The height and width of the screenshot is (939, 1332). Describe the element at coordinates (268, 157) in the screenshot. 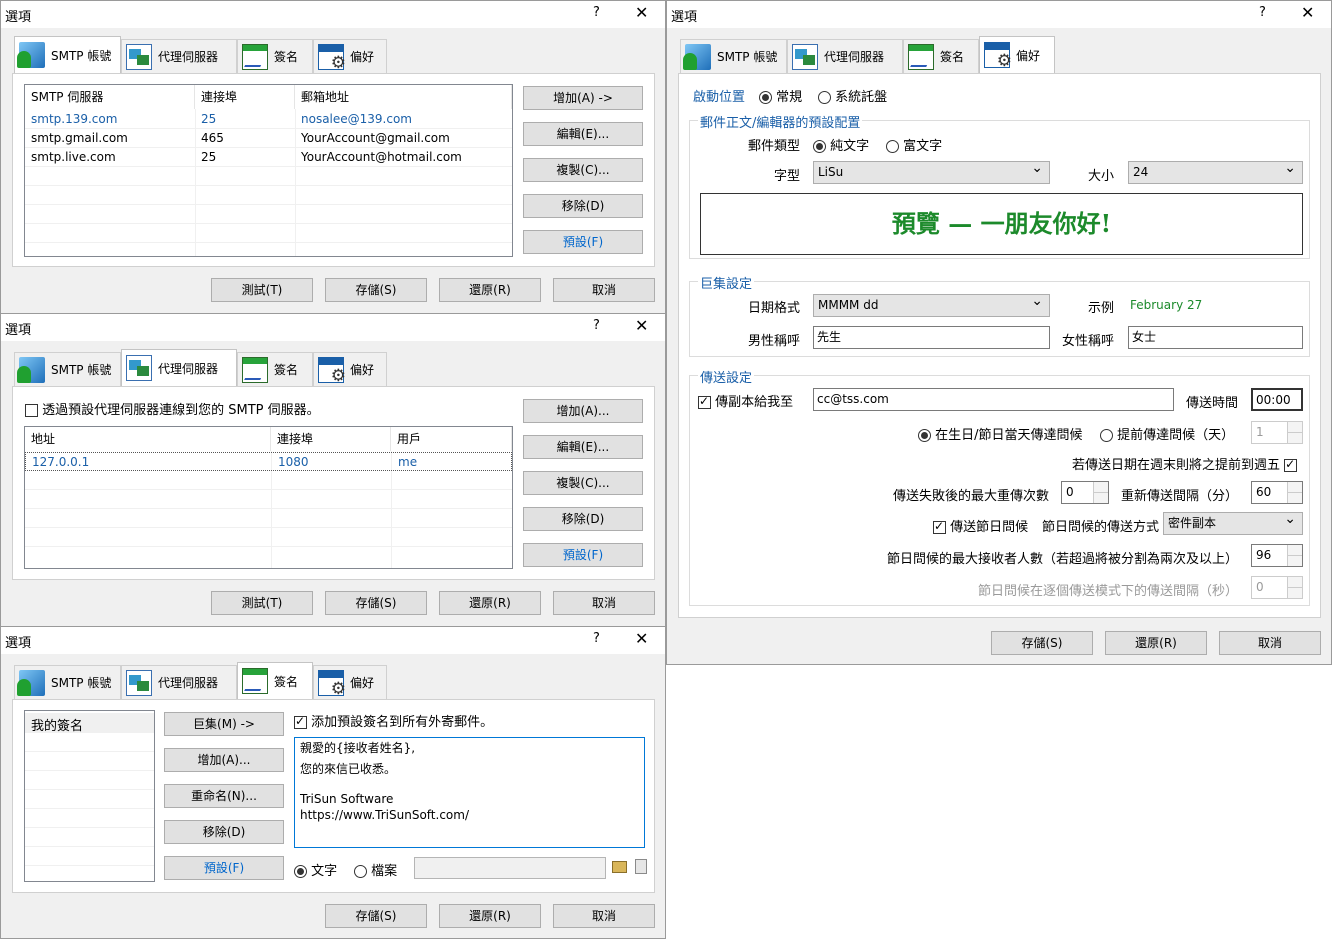

I see `table-row: smtp.live.com 25 YourAccount@hotmail.com` at that location.